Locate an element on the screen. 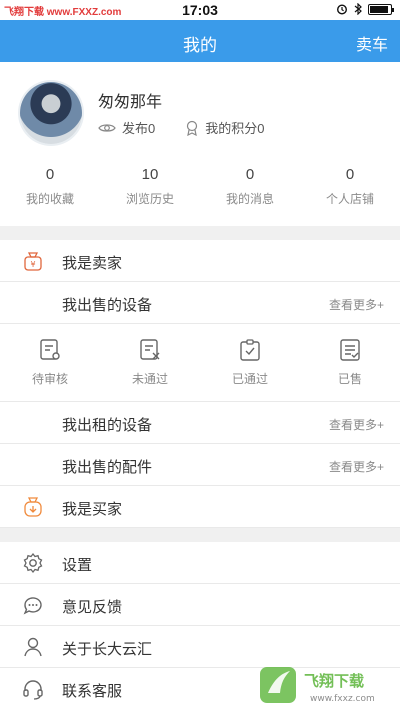 Image resolution: width=400 pixels, height=711 pixels. rental-devices-row: 我出租的设备 查看更多+ is located at coordinates (200, 423).